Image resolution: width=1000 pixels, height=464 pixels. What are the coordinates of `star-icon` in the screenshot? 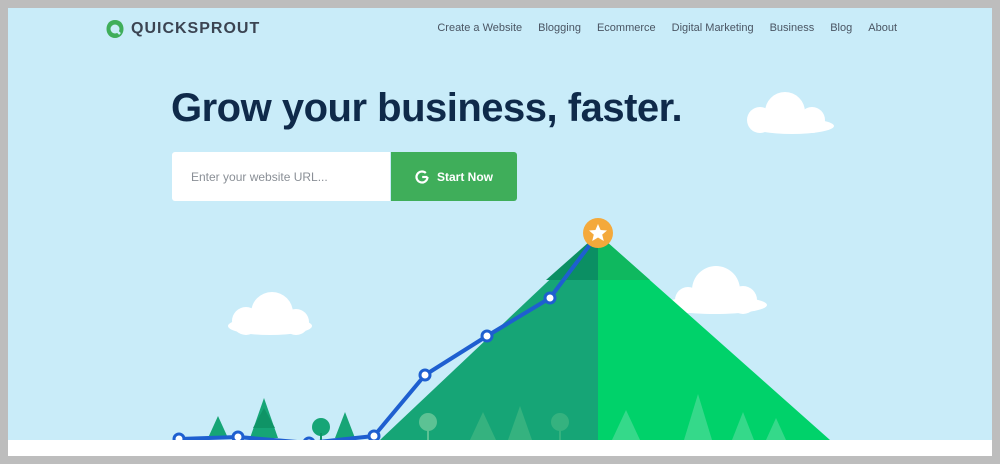 It's located at (598, 233).